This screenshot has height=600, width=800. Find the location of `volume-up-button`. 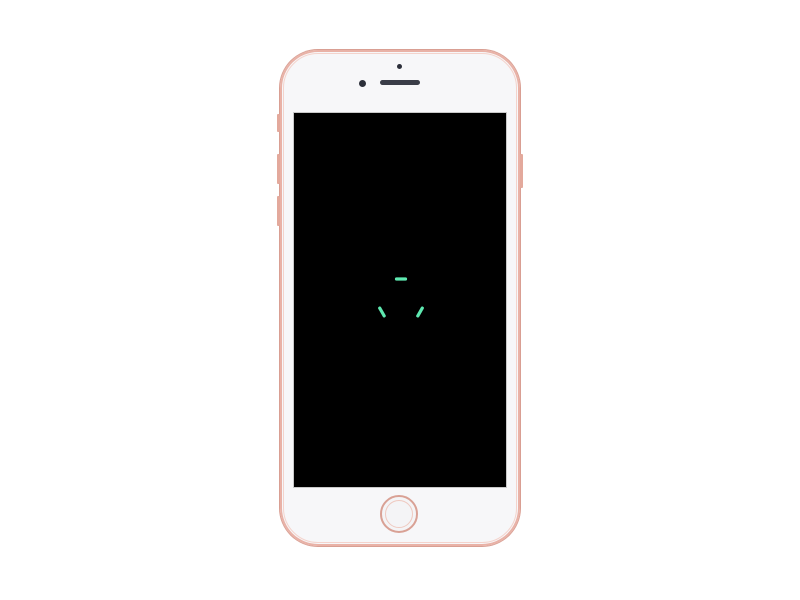

volume-up-button is located at coordinates (278, 169).